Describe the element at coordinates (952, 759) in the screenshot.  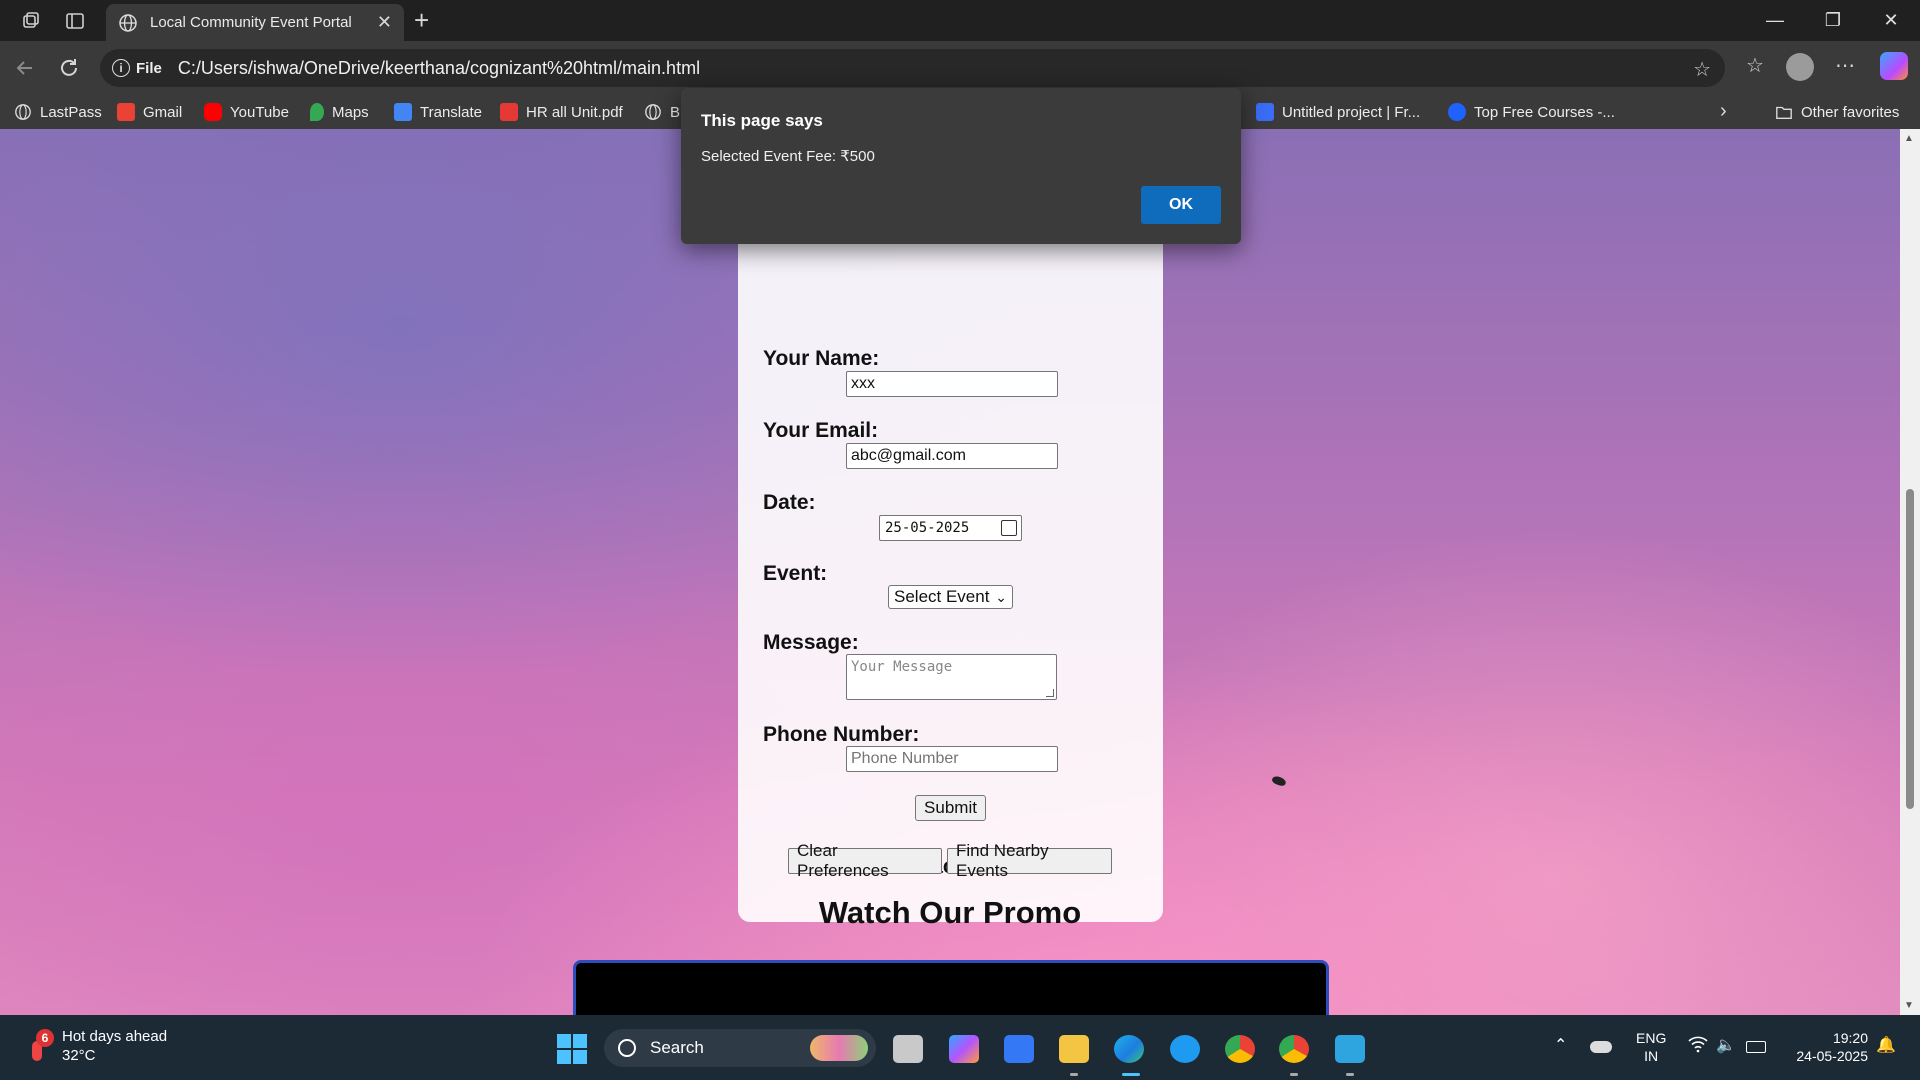
I see `phone-input` at that location.